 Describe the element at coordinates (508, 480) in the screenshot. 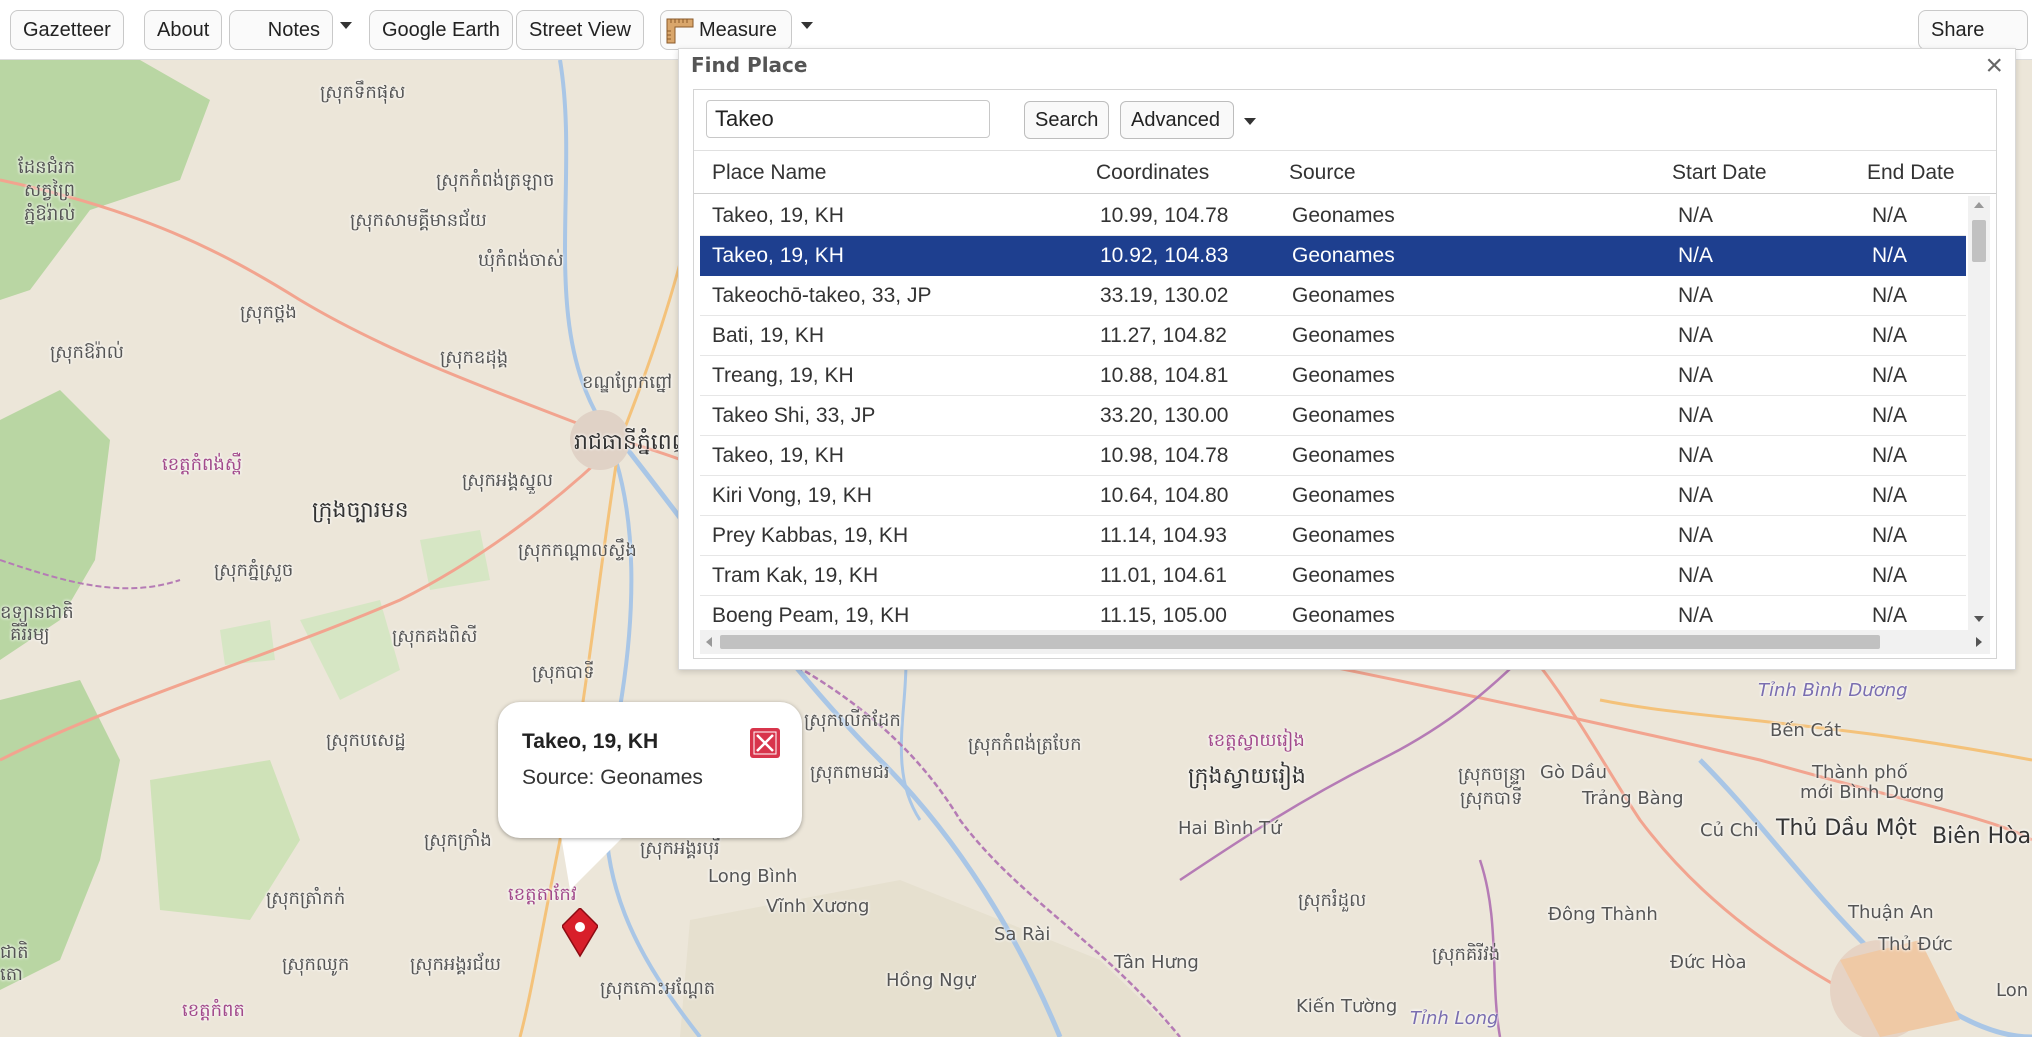

I see `map-place-label: ស្រុកអង្គស្នួល` at that location.